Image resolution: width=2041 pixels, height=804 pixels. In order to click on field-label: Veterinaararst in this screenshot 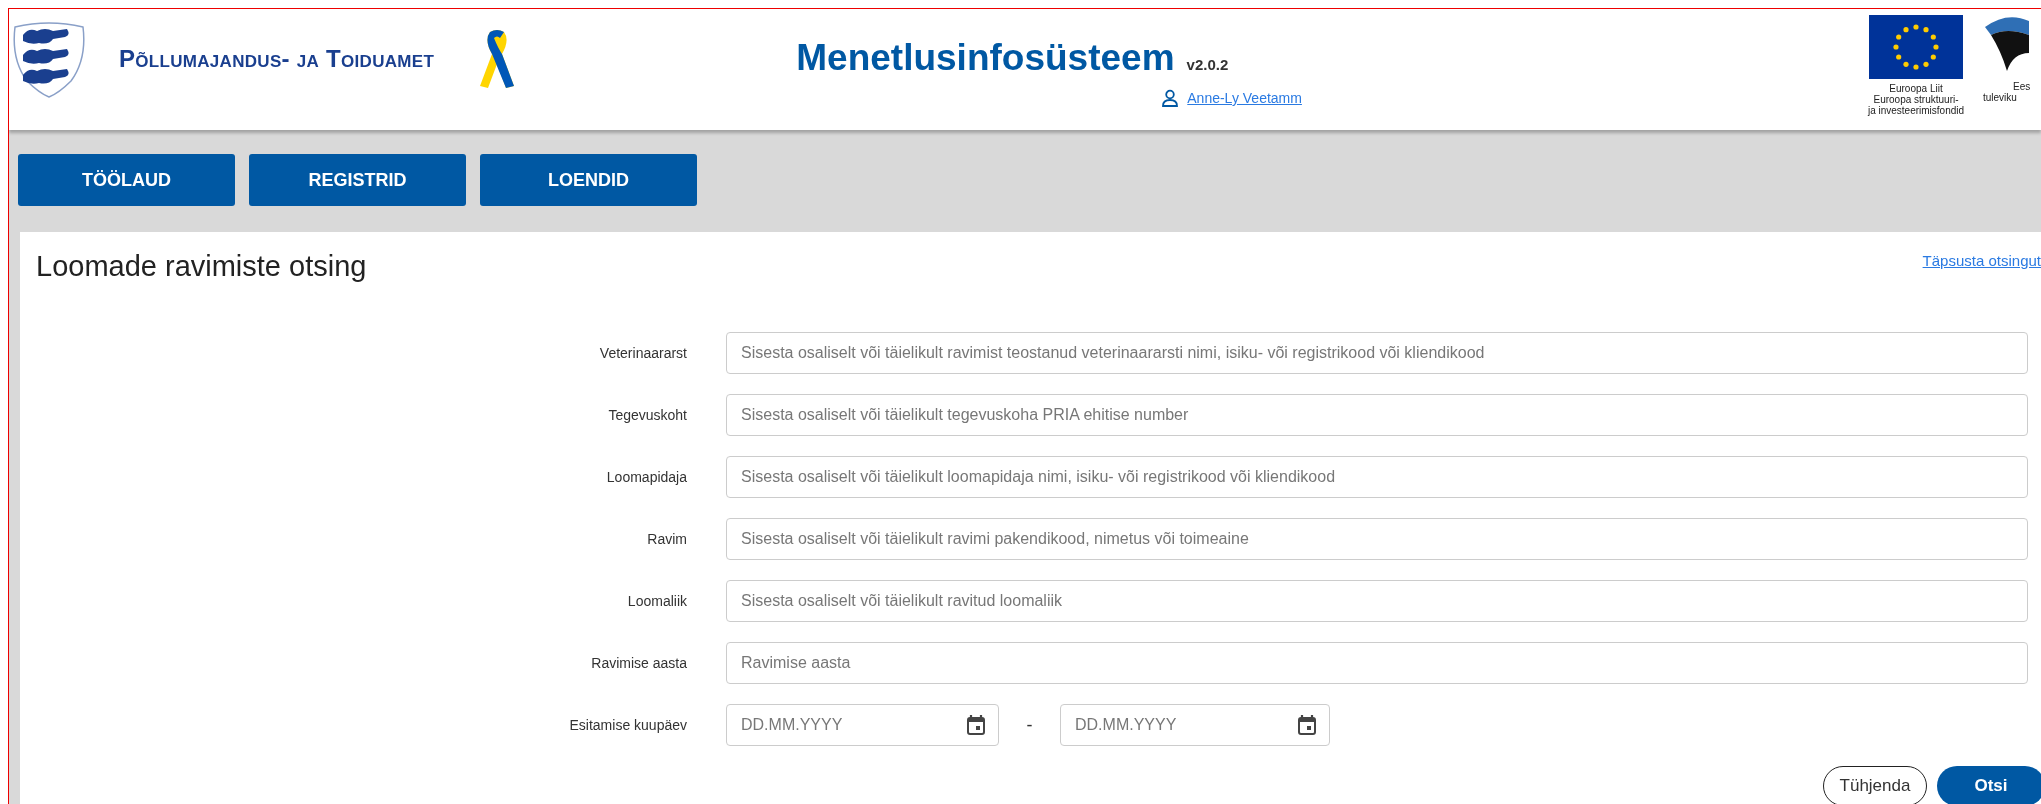, I will do `click(642, 353)`.